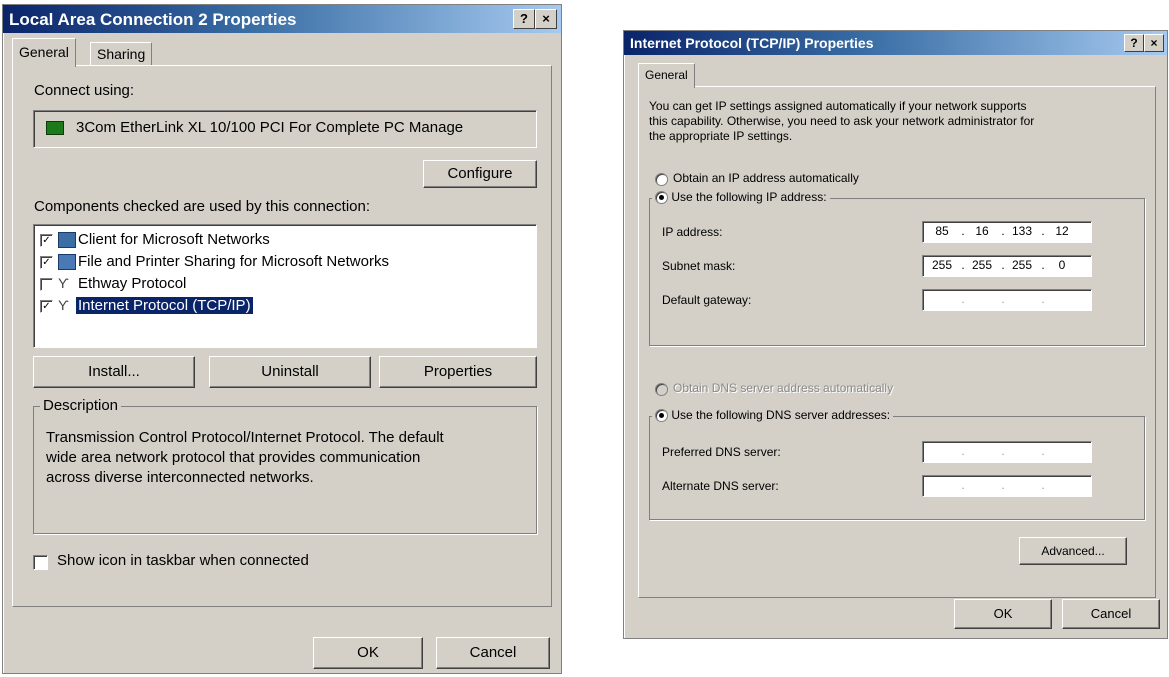 This screenshot has width=1169, height=677. Describe the element at coordinates (480, 174) in the screenshot. I see `configure-button: Configure` at that location.